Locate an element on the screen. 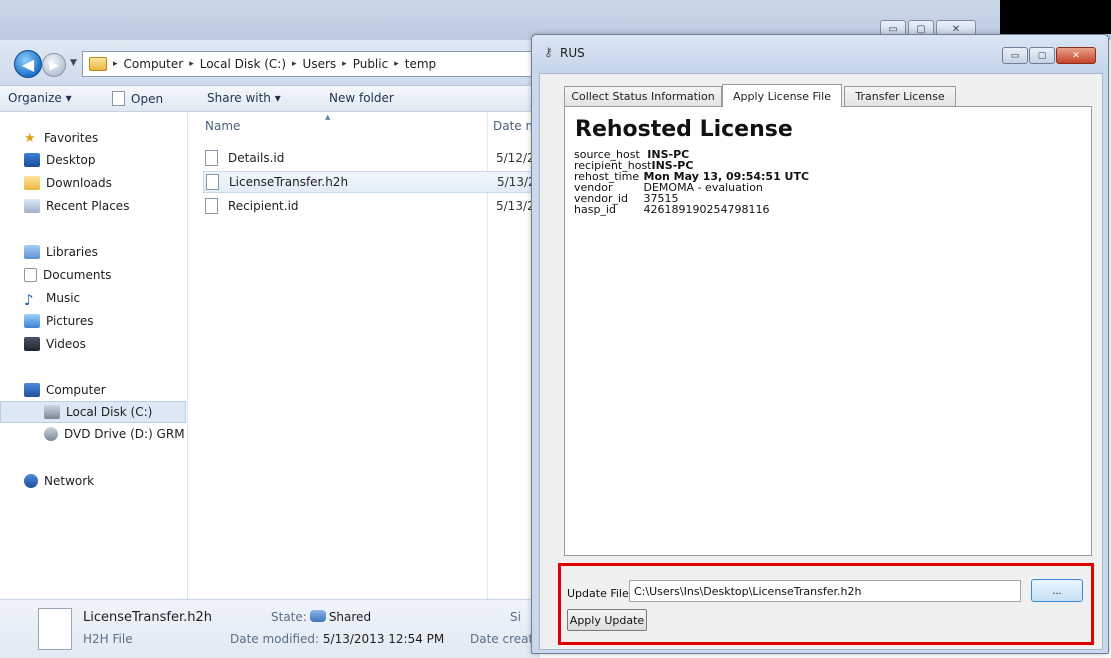 The image size is (1111, 658). file-date: 5/13/2 is located at coordinates (516, 182).